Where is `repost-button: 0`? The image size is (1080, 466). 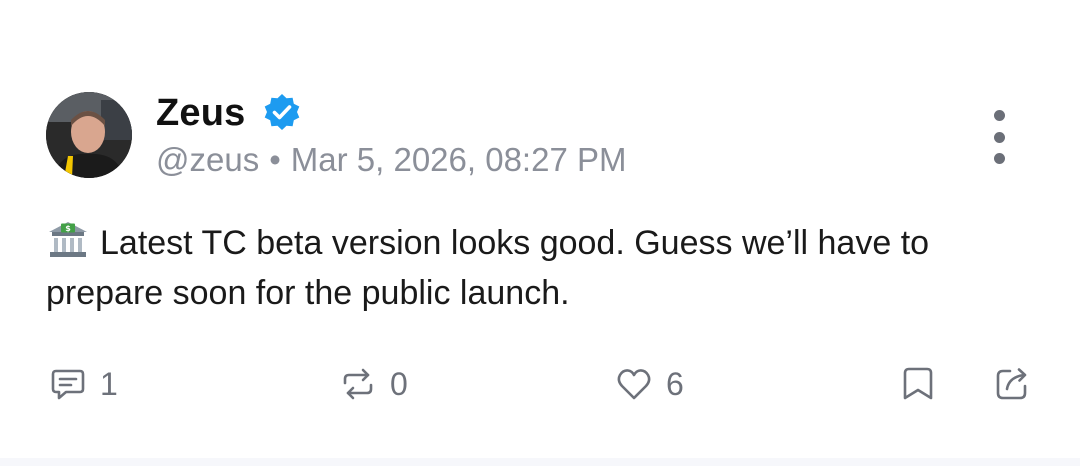 repost-button: 0 is located at coordinates (373, 384).